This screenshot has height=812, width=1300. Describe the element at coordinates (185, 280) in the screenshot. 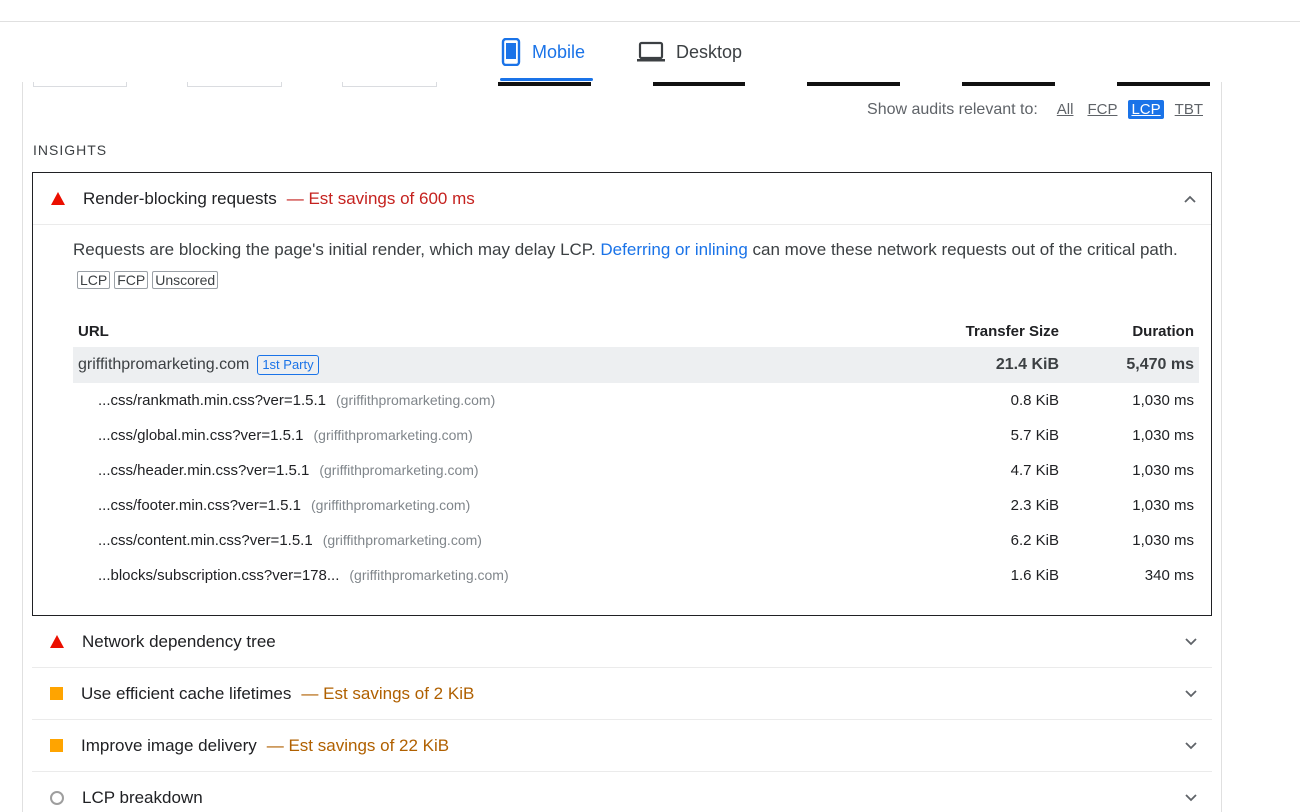

I see `tag-unscored: Unscored` at that location.